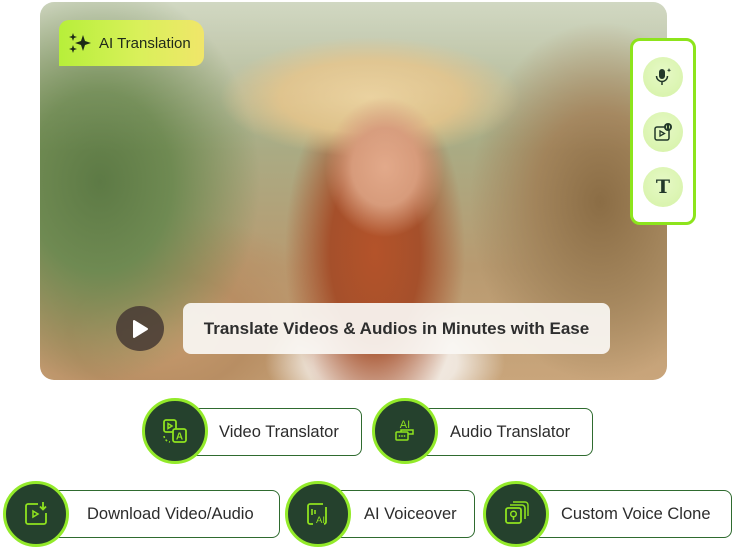 This screenshot has width=732, height=548. I want to click on ai-translation-badge: AI Translation, so click(131, 43).